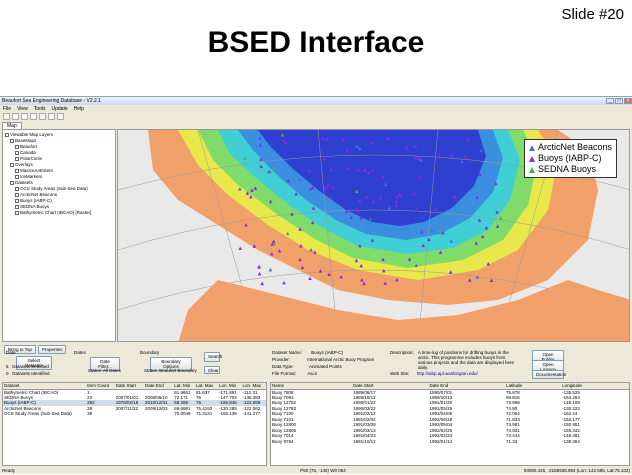 The image size is (632, 475). I want to click on documentation-button: Documentation, so click(549, 374).